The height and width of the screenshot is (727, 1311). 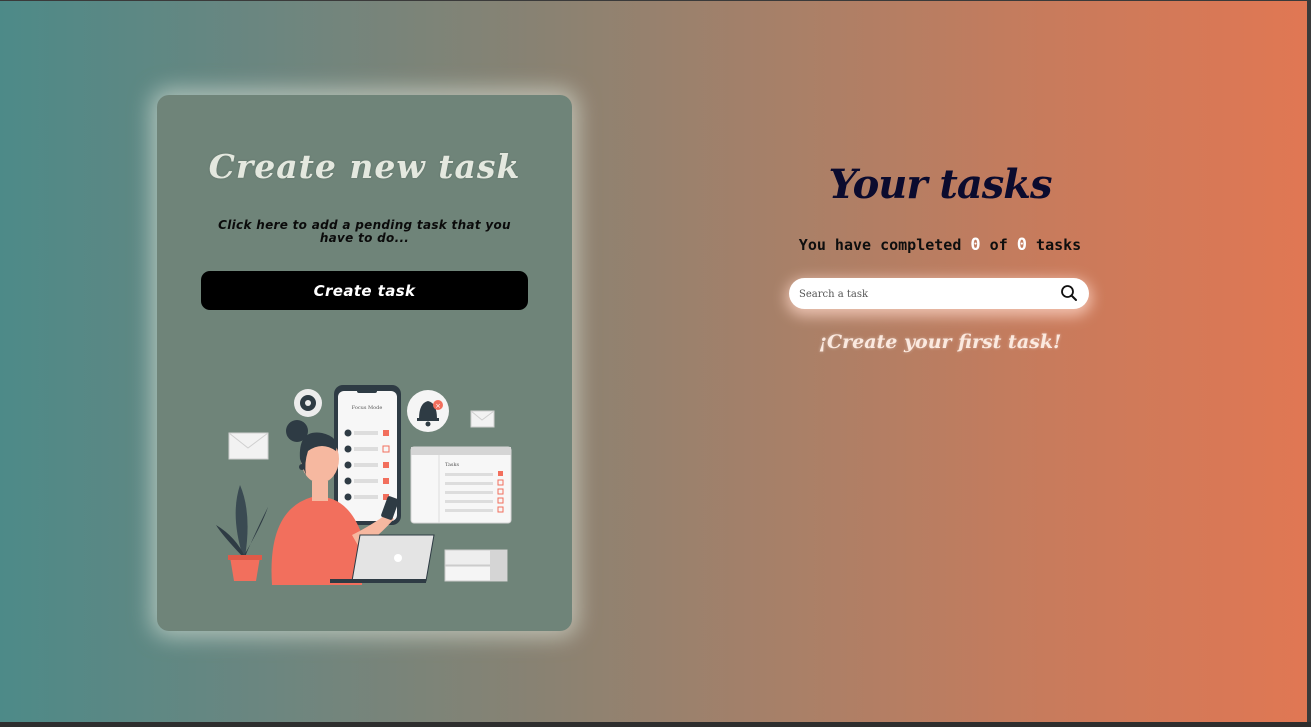 I want to click on search-icon, so click(x=1069, y=293).